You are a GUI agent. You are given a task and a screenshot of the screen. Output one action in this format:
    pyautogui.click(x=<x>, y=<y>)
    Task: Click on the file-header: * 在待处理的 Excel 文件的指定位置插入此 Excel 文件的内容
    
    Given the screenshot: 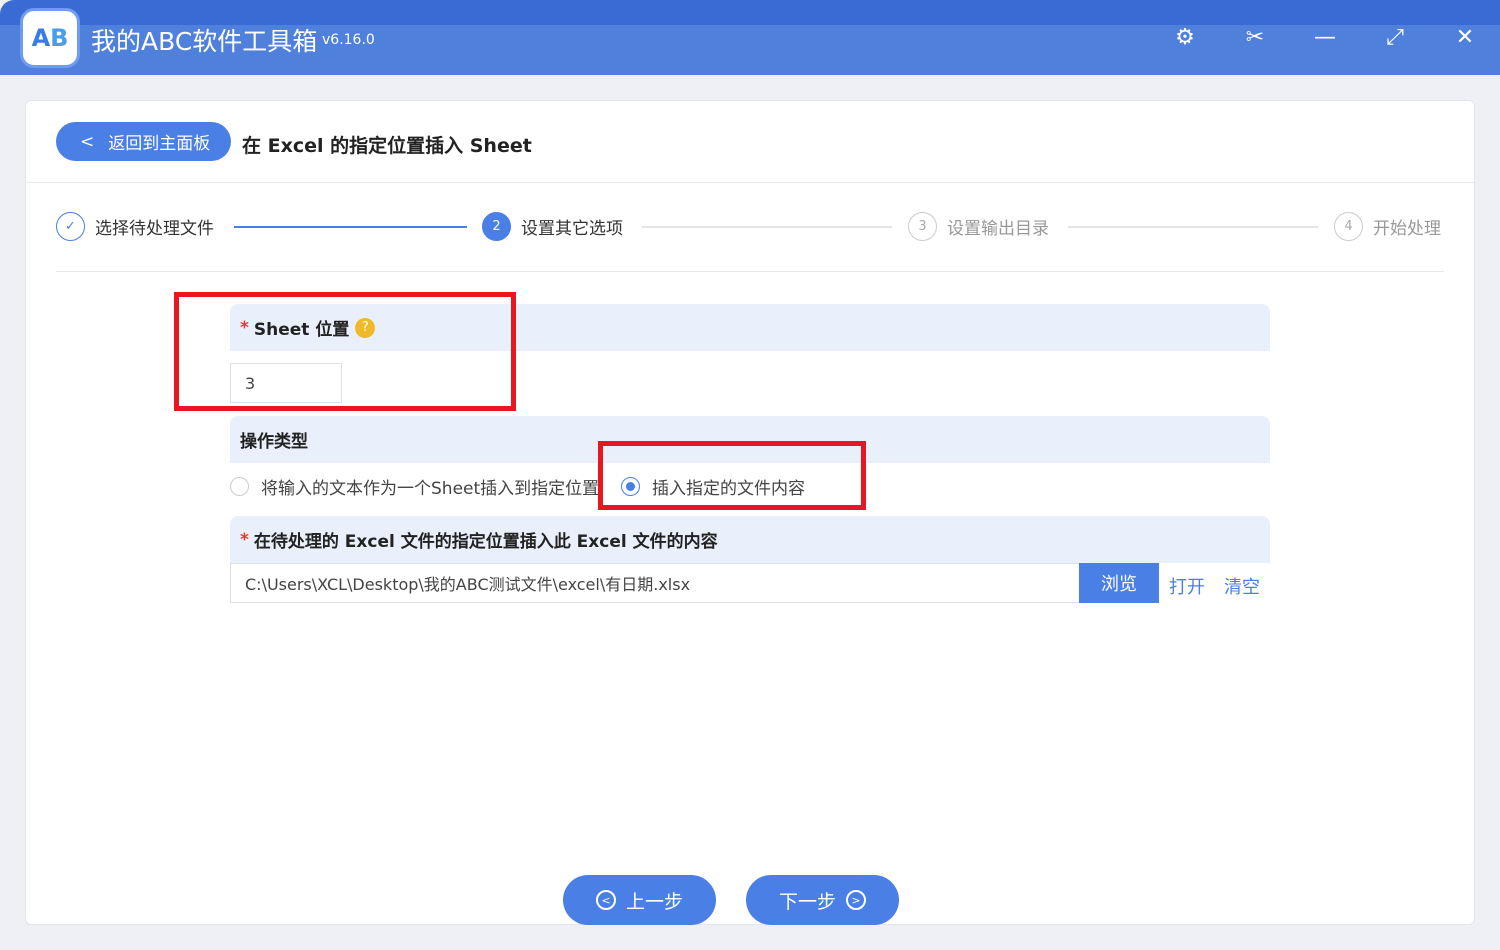 What is the action you would take?
    pyautogui.click(x=750, y=539)
    